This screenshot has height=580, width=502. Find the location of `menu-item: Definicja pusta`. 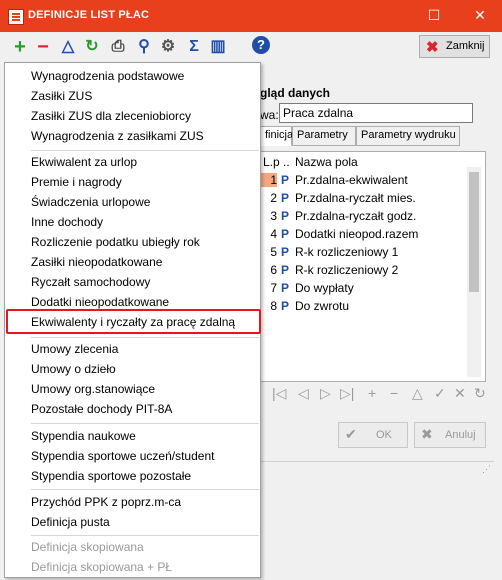

menu-item: Definicja pusta is located at coordinates (70, 522).